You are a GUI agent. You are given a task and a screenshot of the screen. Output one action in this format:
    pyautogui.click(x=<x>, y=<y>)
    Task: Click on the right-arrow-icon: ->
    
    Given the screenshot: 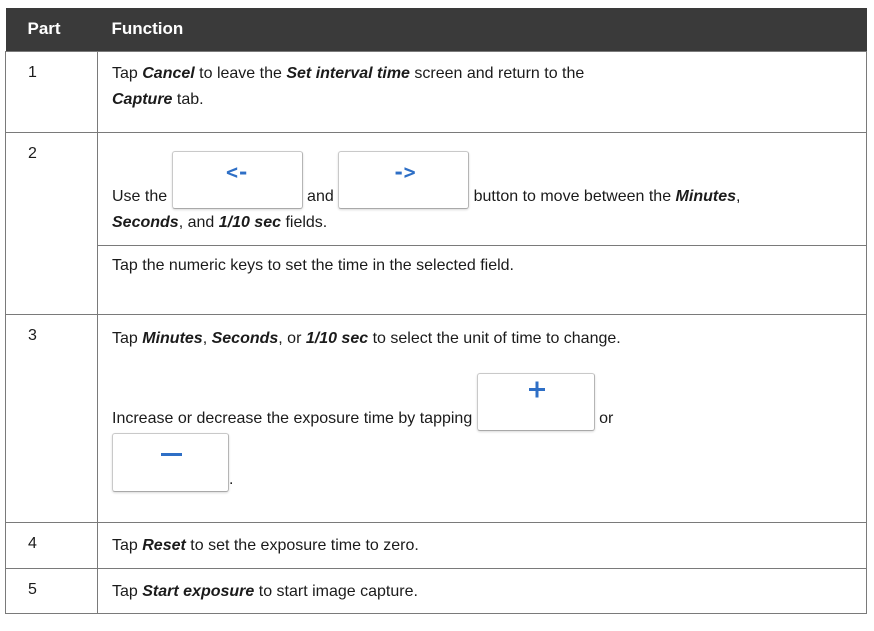 What is the action you would take?
    pyautogui.click(x=404, y=171)
    